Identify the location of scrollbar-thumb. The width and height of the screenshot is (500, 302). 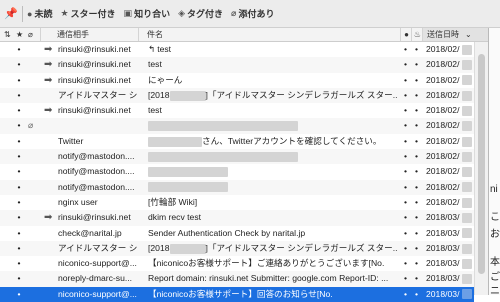
(481, 164).